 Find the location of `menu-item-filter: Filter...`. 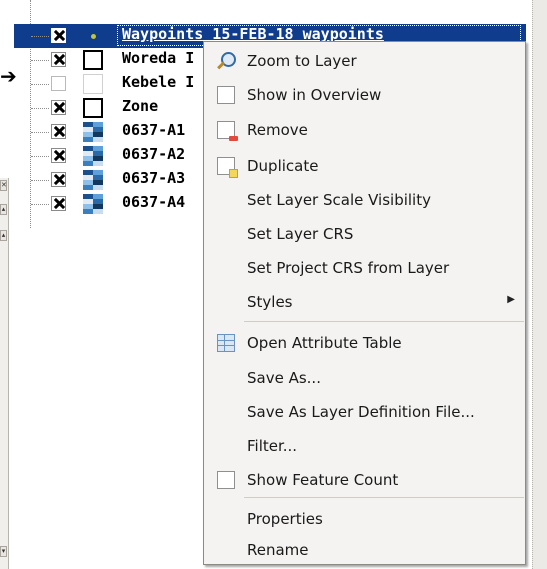

menu-item-filter: Filter... is located at coordinates (364, 445).